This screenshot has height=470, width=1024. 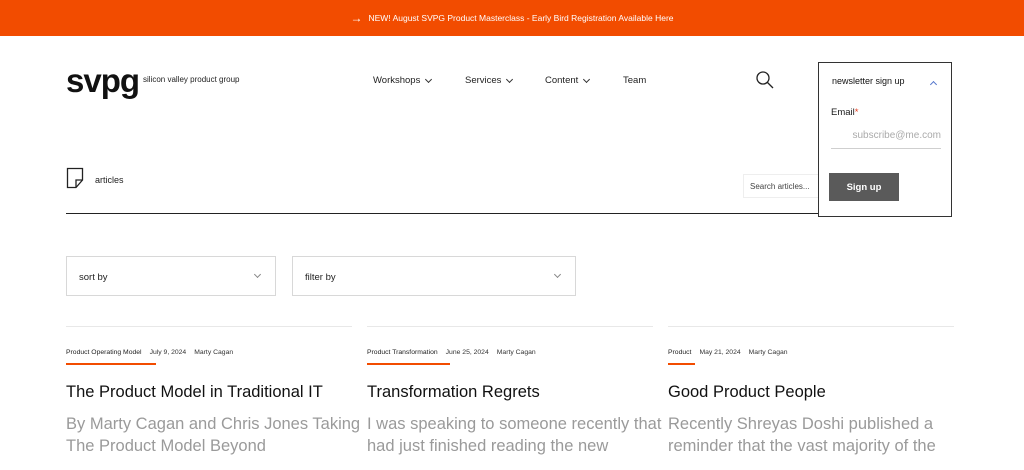 I want to click on search-articles-input, so click(x=781, y=186).